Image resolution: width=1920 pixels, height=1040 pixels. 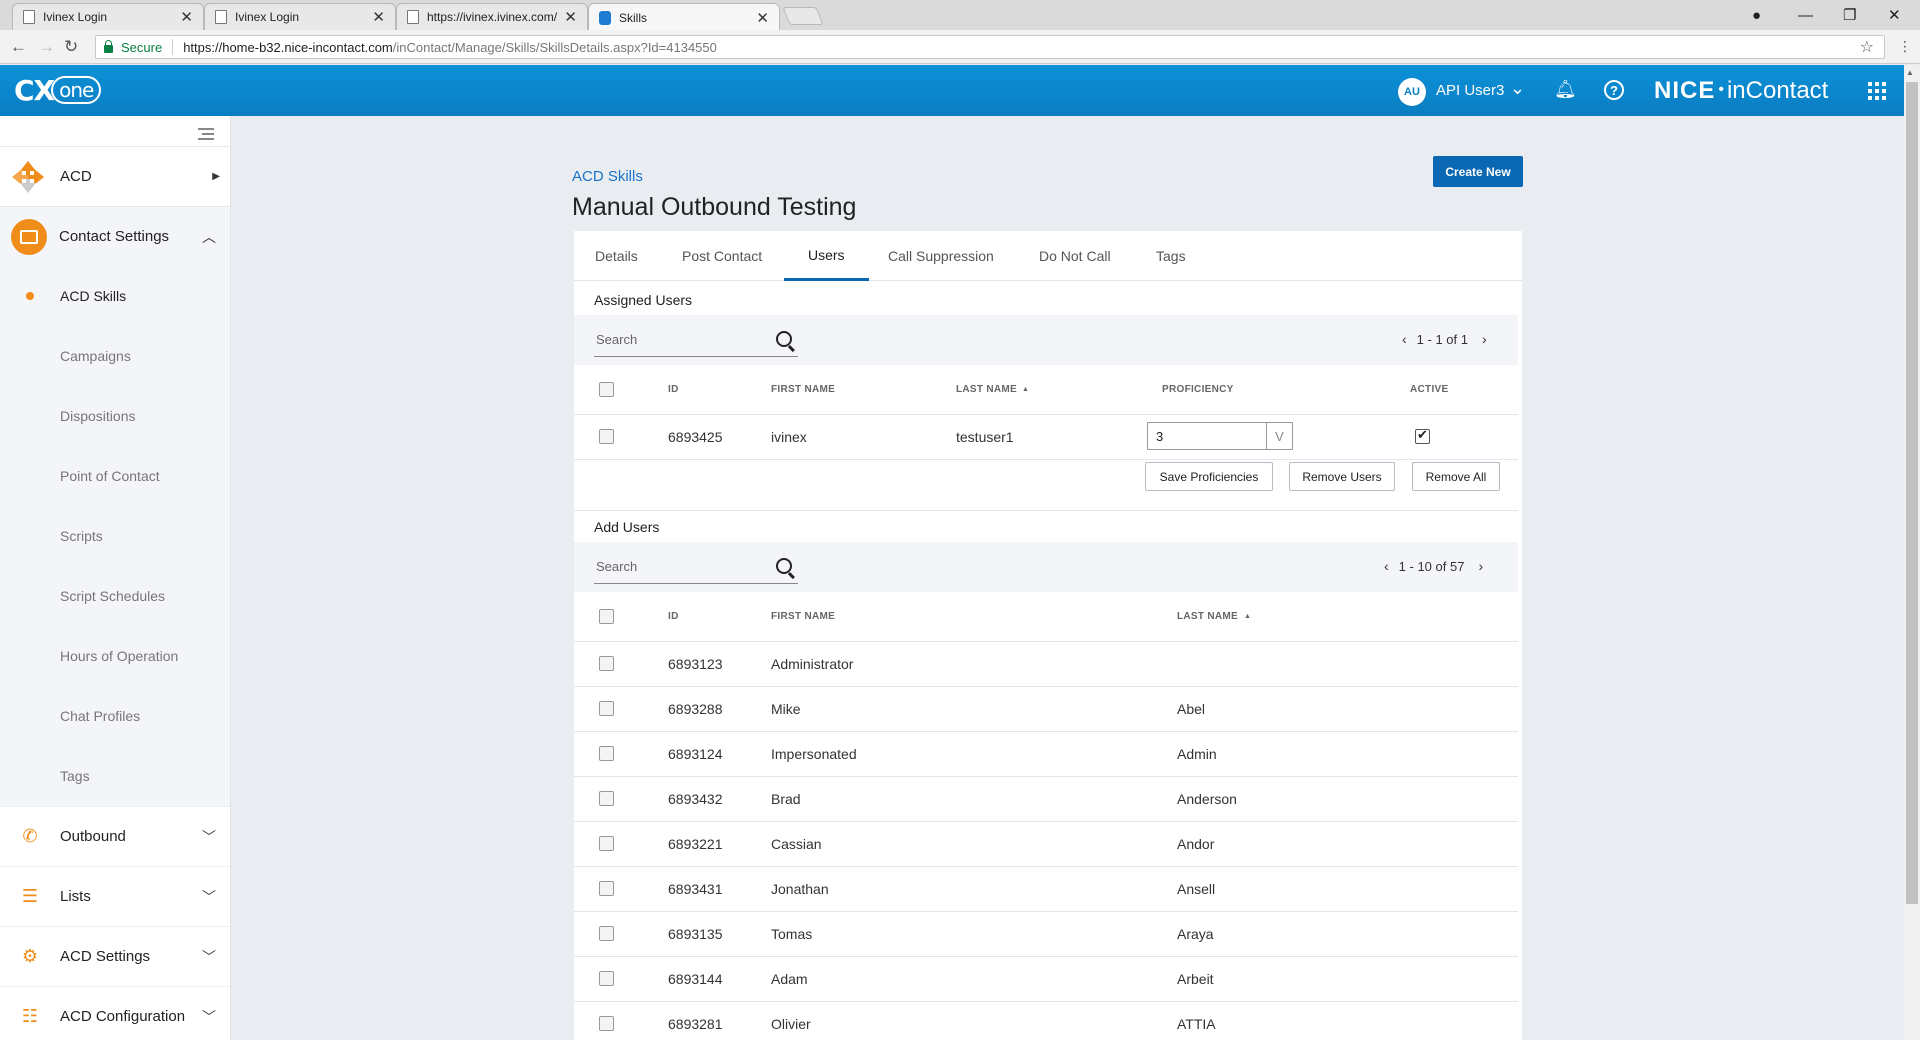 I want to click on breadcrumb: ACD Skills, so click(x=607, y=176).